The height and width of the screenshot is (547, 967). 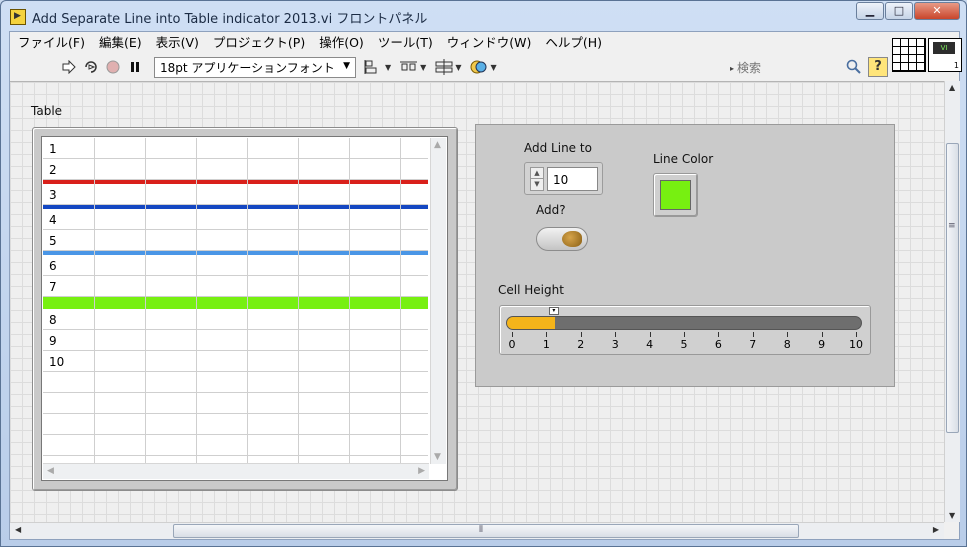 I want to click on font-selector: 18pt アプリケーションフォント ▼, so click(x=255, y=67).